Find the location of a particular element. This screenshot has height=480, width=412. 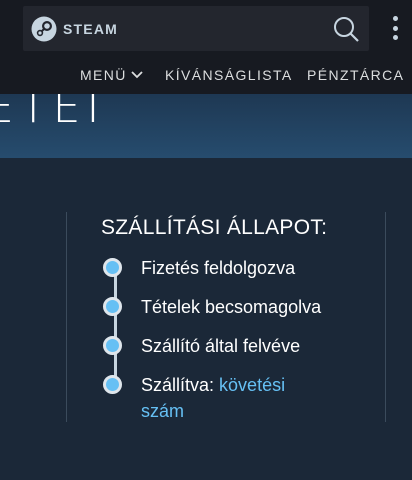

steam-logo-icon is located at coordinates (44, 29).